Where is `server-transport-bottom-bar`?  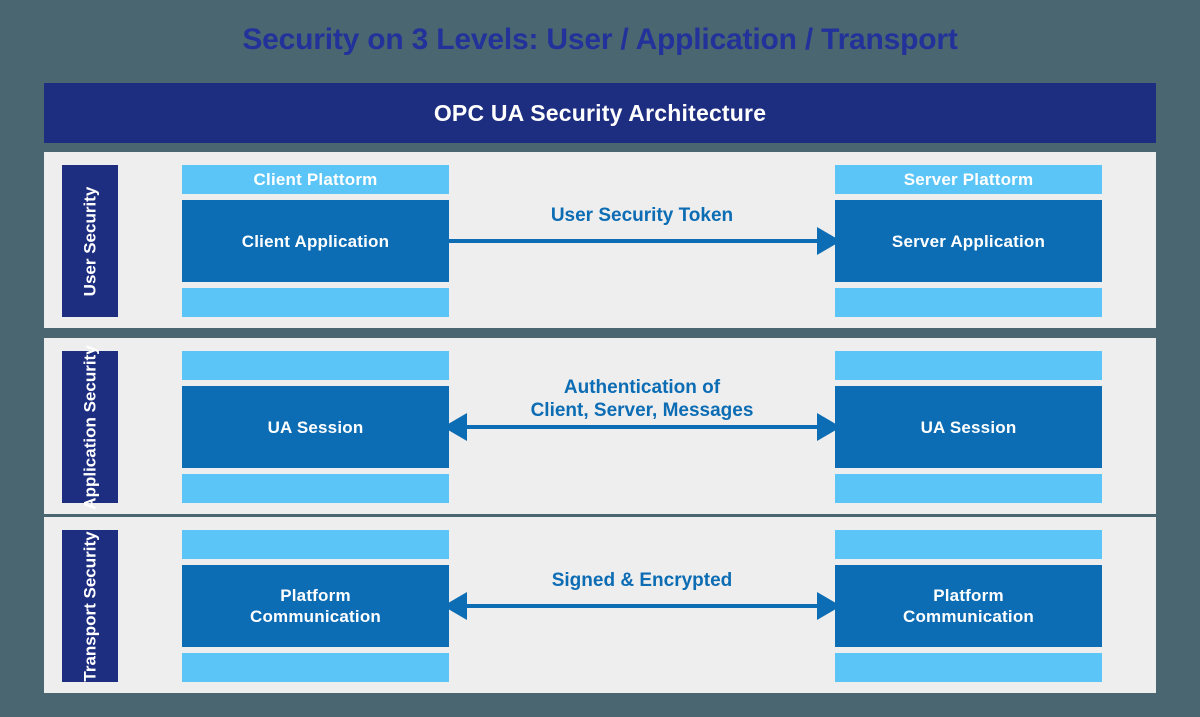
server-transport-bottom-bar is located at coordinates (968, 667).